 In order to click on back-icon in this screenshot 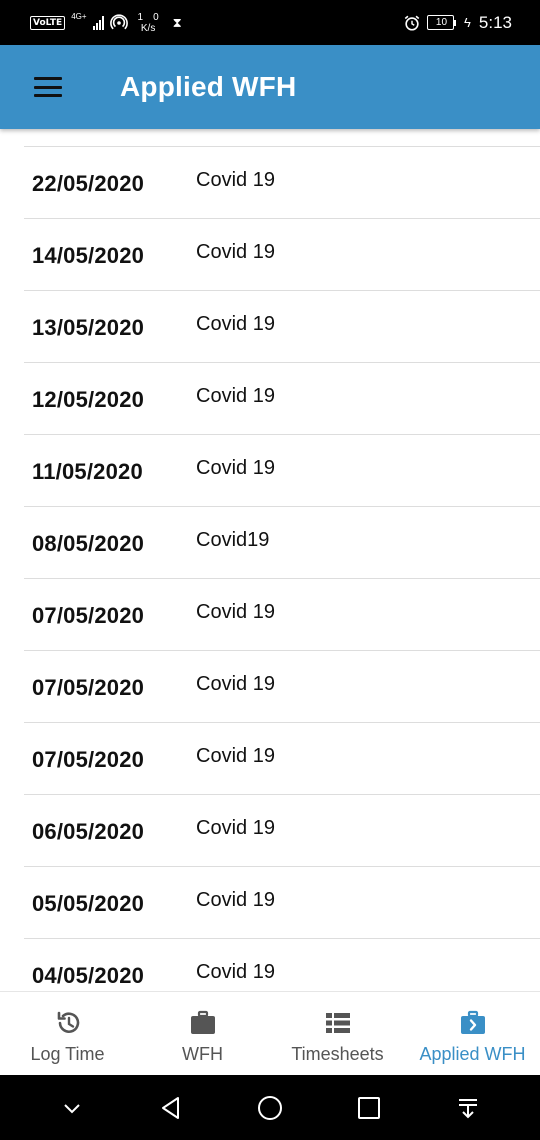, I will do `click(171, 1108)`.